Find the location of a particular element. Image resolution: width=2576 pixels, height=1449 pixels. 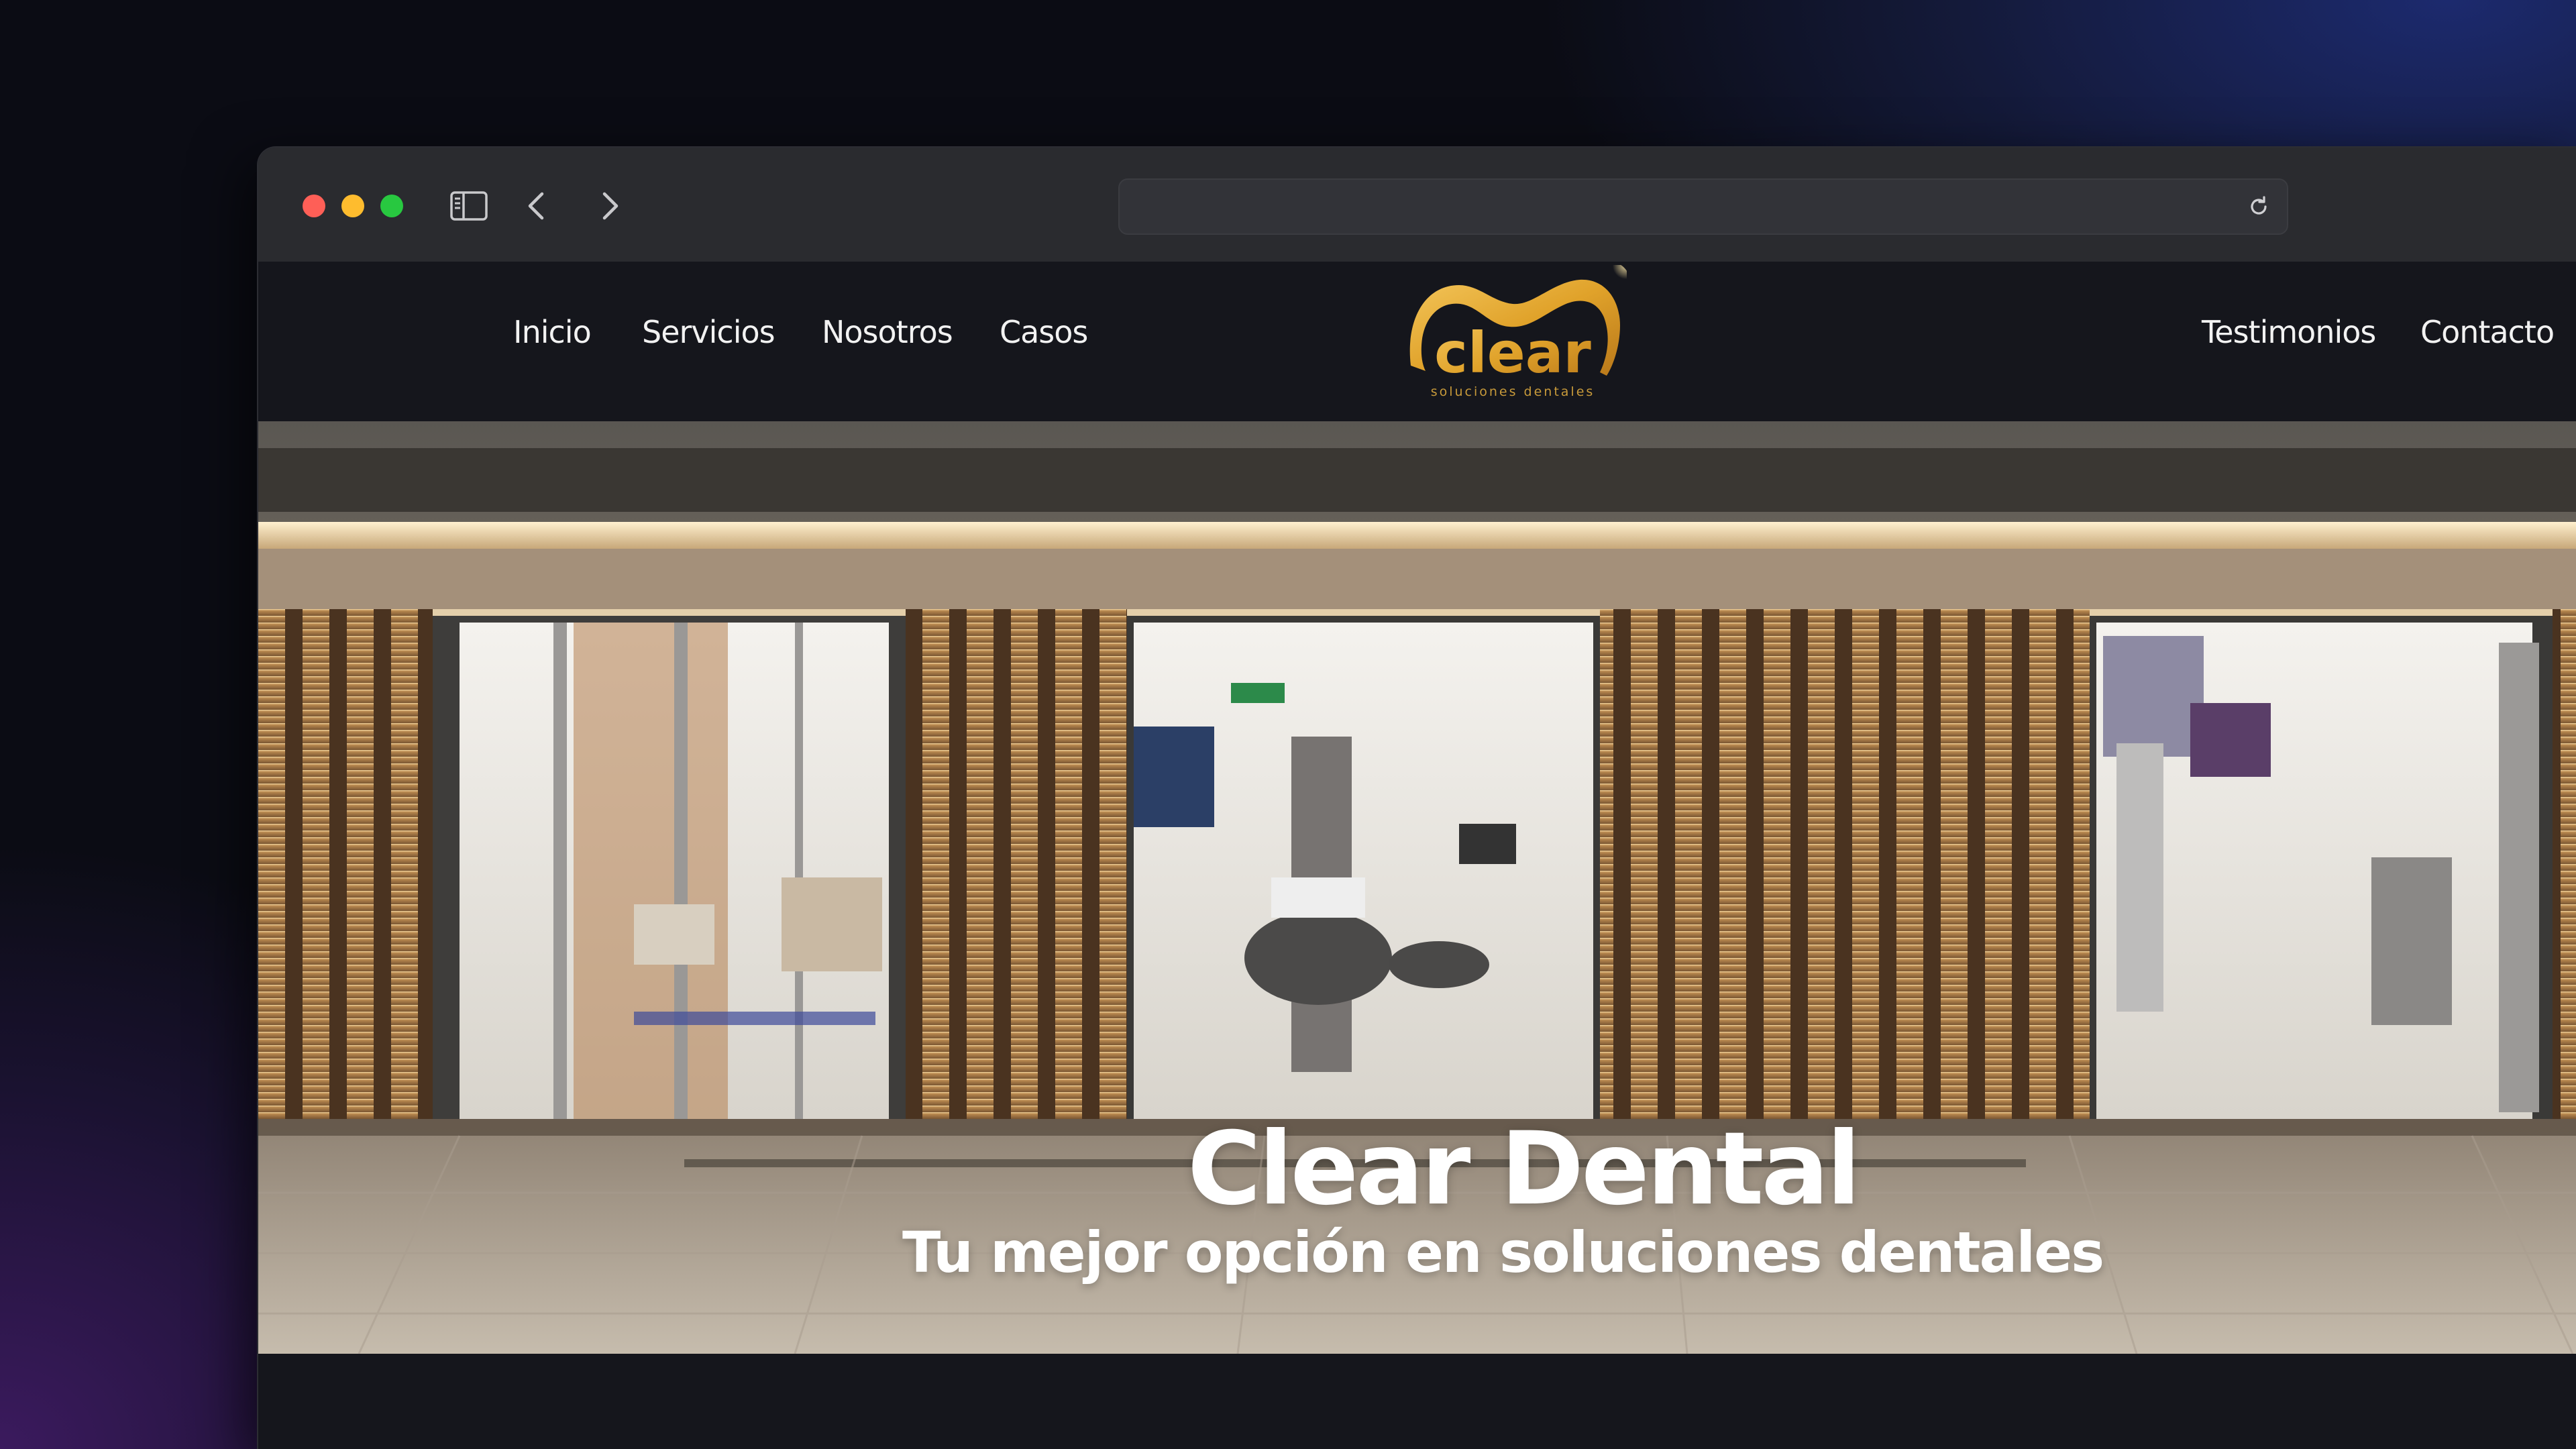

nav-link-servicios: Servicios is located at coordinates (708, 332).